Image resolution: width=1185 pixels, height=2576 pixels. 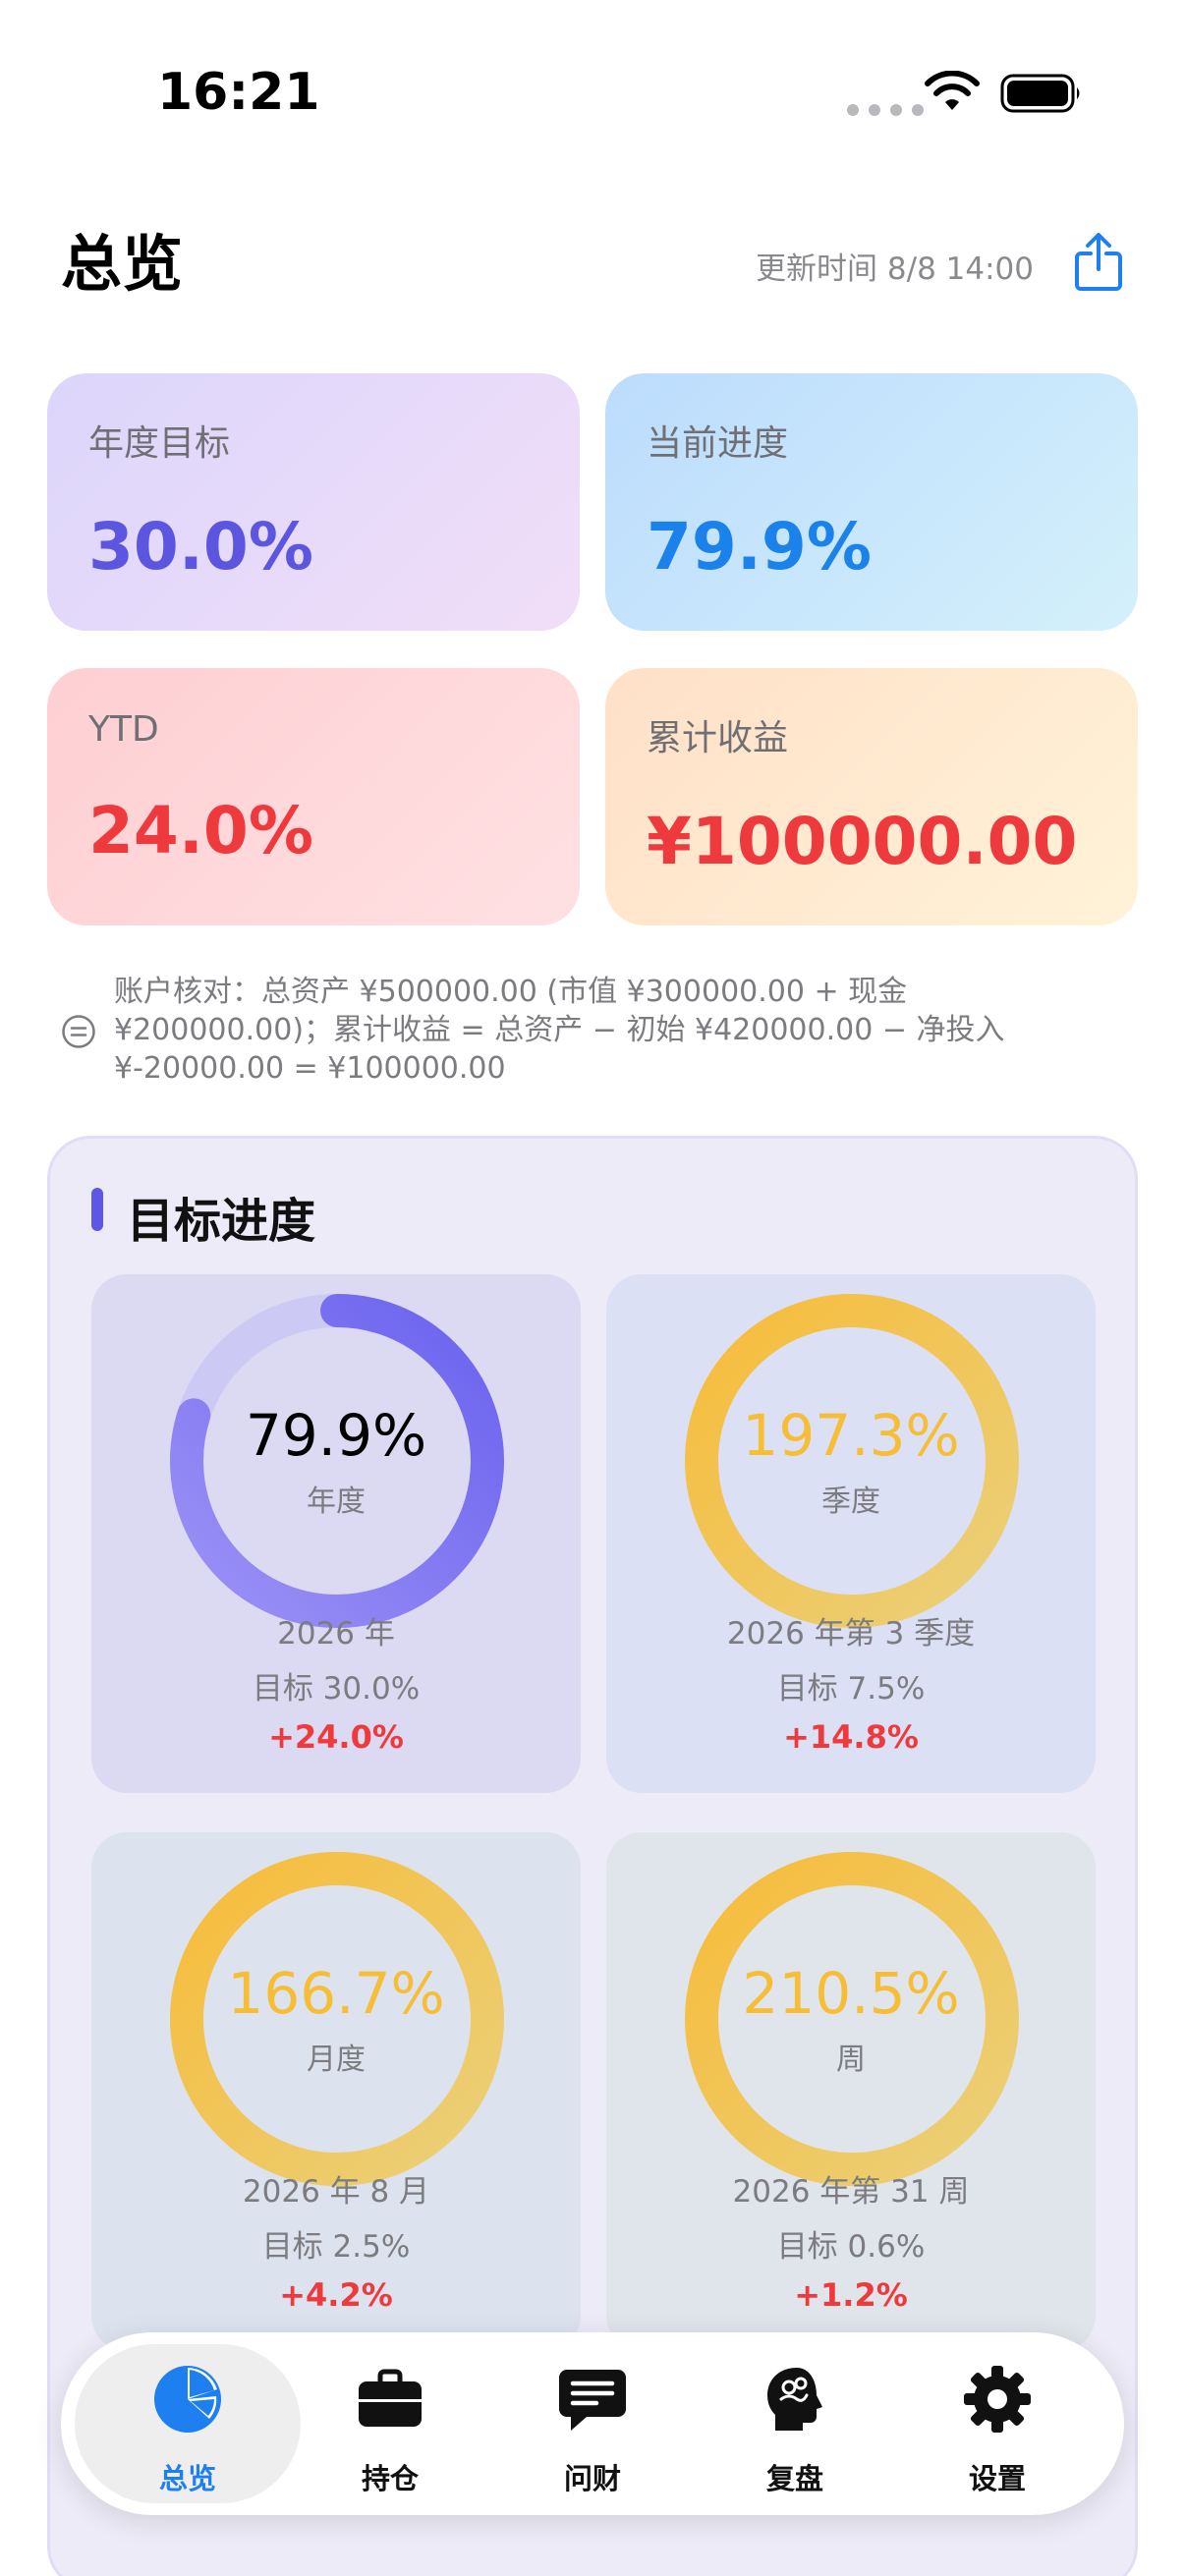 I want to click on goal-period: 2026 年, so click(x=336, y=1634).